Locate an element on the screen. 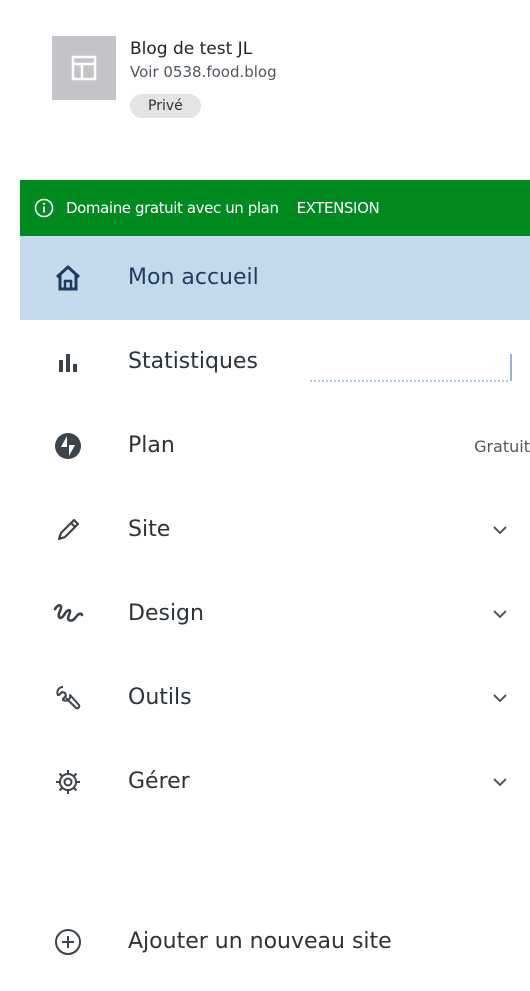 This screenshot has width=530, height=991. stats-sparkline is located at coordinates (411, 368).